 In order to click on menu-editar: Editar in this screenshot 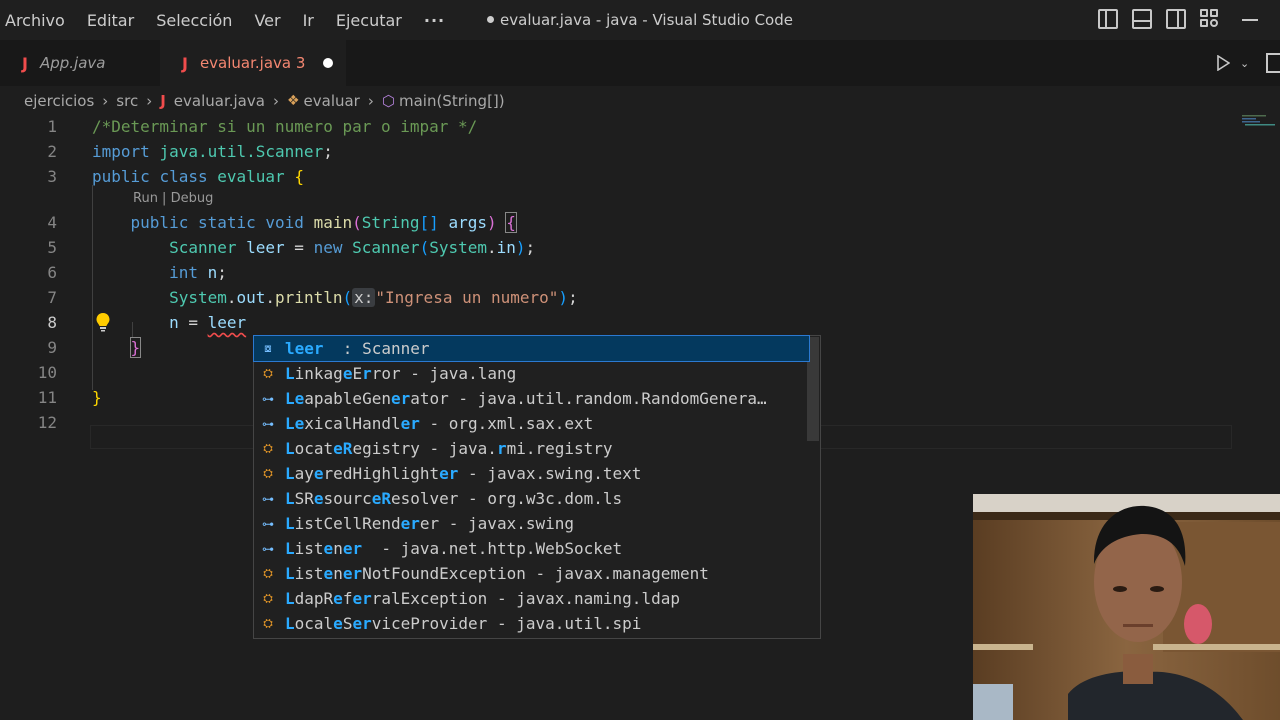, I will do `click(110, 20)`.